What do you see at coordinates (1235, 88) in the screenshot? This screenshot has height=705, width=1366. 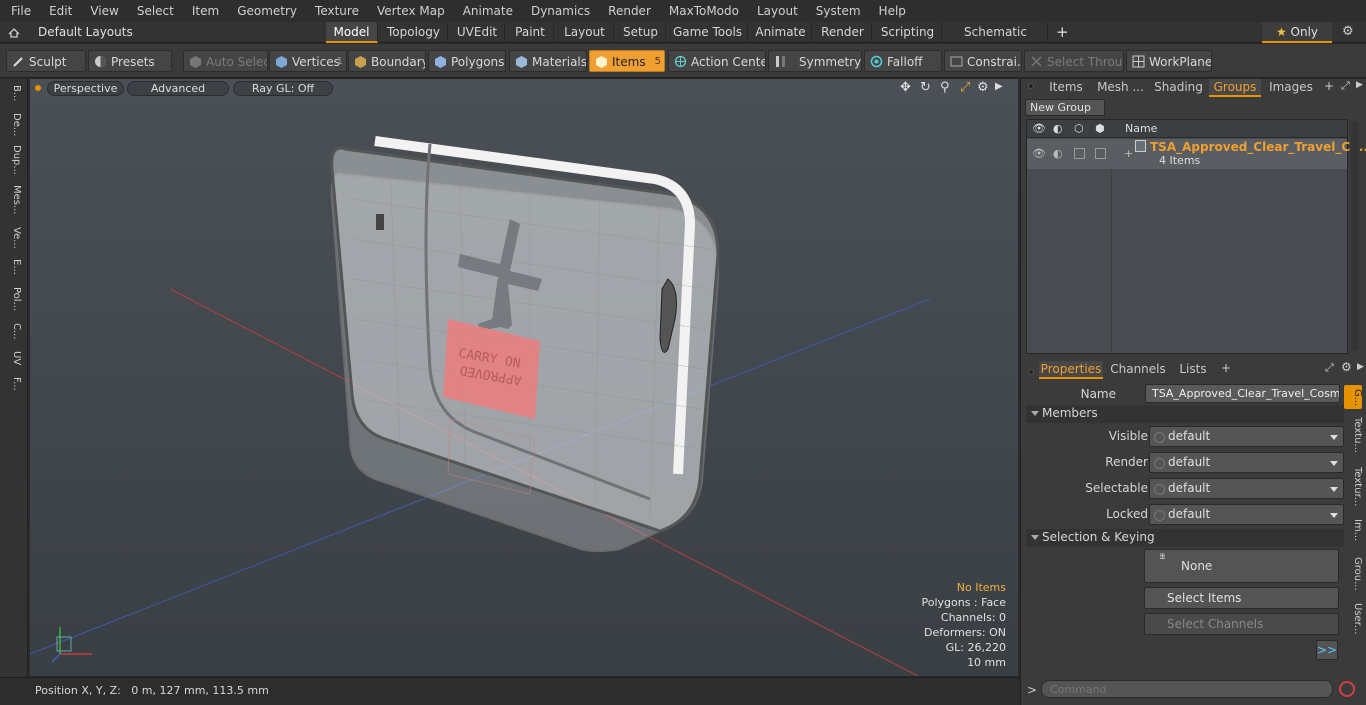 I see `tab-groups: Groups` at bounding box center [1235, 88].